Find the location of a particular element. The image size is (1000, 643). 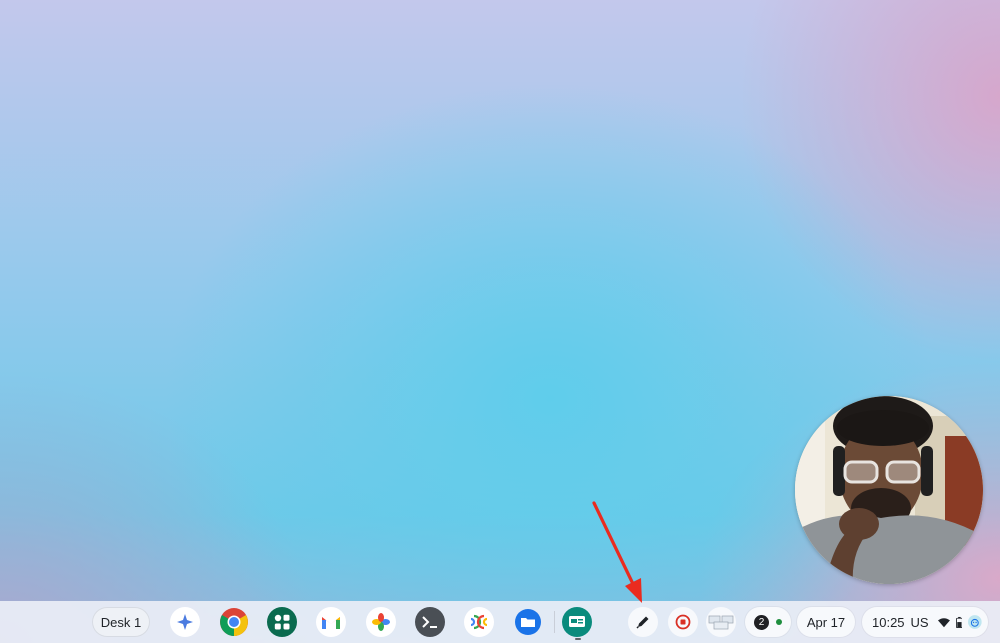

gmail-icon is located at coordinates (331, 623).